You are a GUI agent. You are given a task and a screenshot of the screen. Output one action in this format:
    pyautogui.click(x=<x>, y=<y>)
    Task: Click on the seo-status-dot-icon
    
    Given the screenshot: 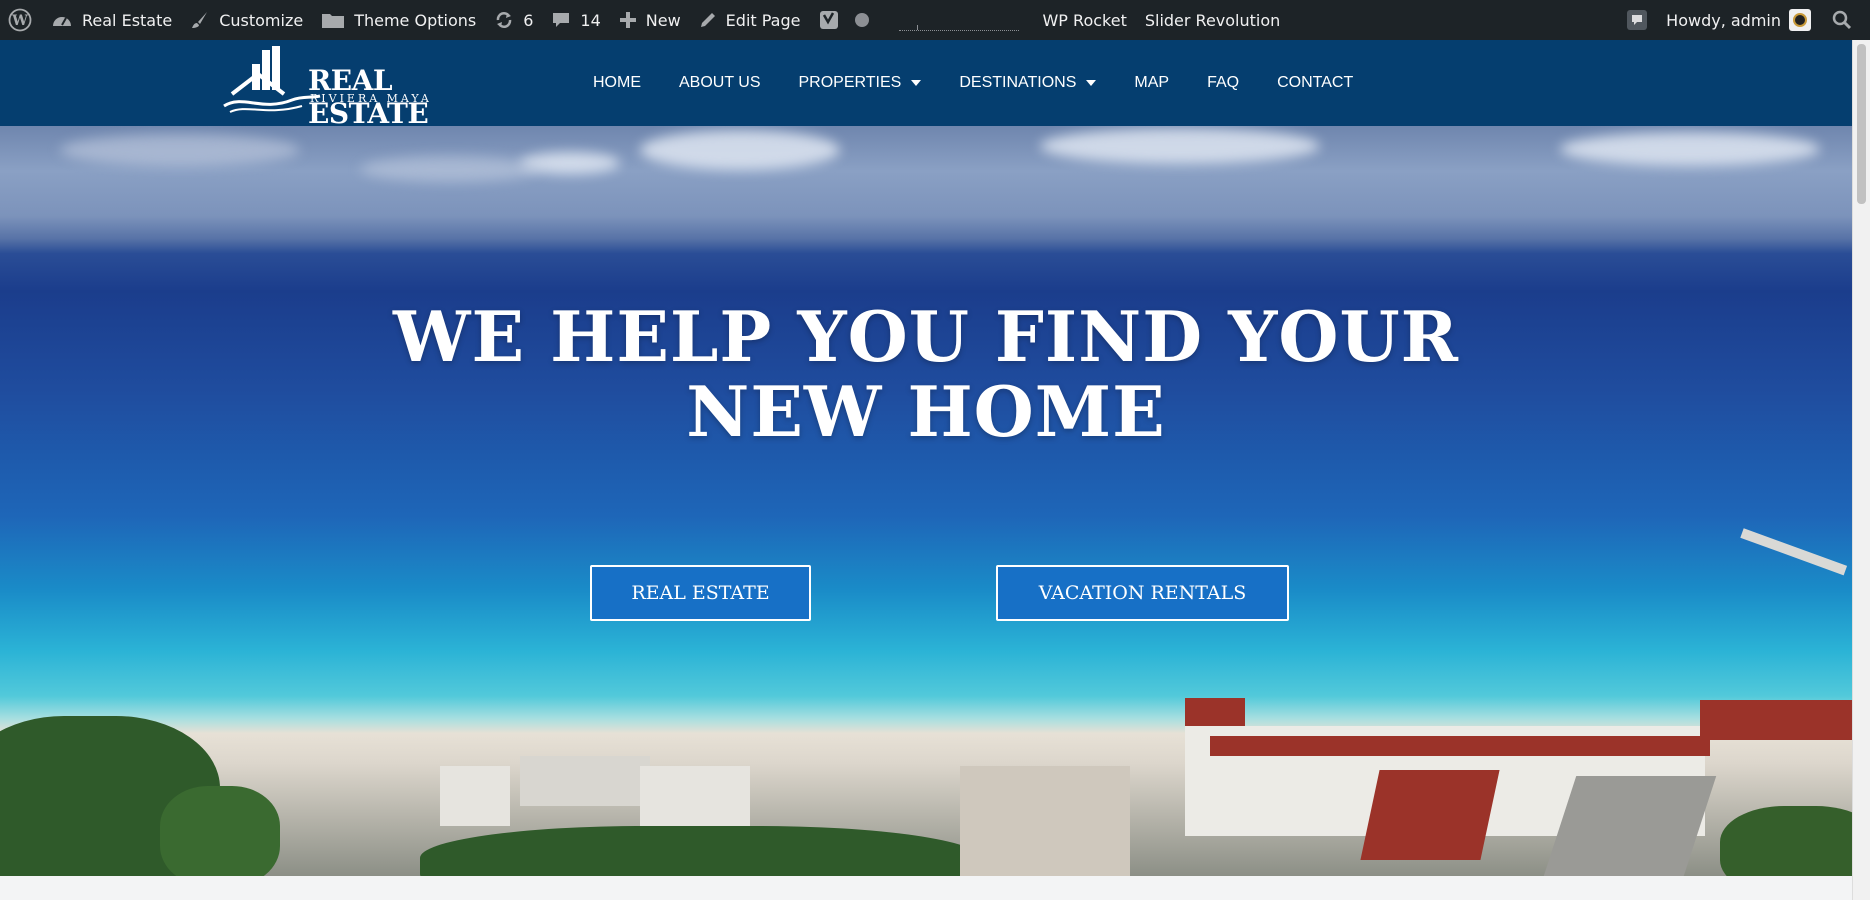 What is the action you would take?
    pyautogui.click(x=862, y=20)
    